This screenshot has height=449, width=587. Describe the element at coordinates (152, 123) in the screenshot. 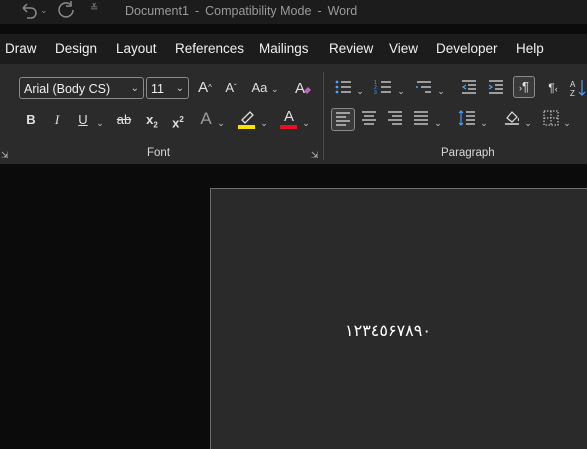

I see `subscript-button: x2` at that location.